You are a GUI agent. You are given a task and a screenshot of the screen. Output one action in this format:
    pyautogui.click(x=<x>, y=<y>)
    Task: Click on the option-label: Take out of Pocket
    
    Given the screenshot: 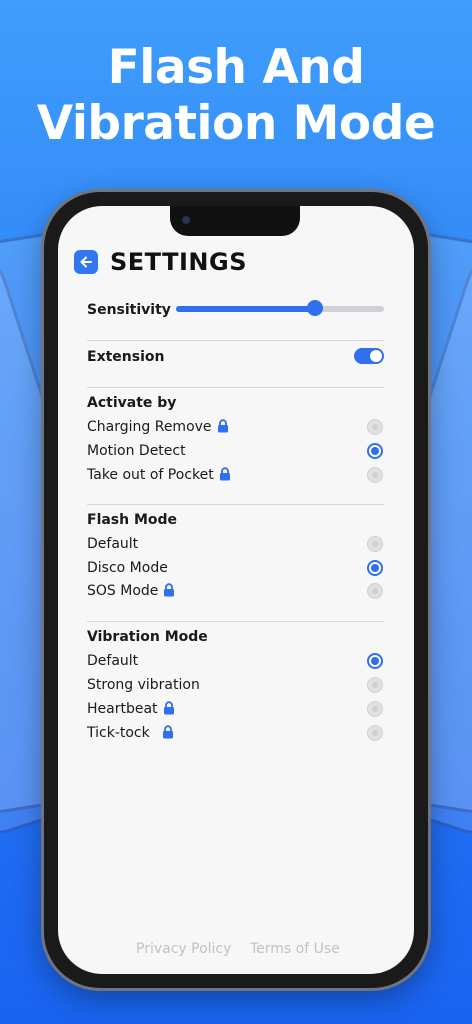 What is the action you would take?
    pyautogui.click(x=150, y=475)
    